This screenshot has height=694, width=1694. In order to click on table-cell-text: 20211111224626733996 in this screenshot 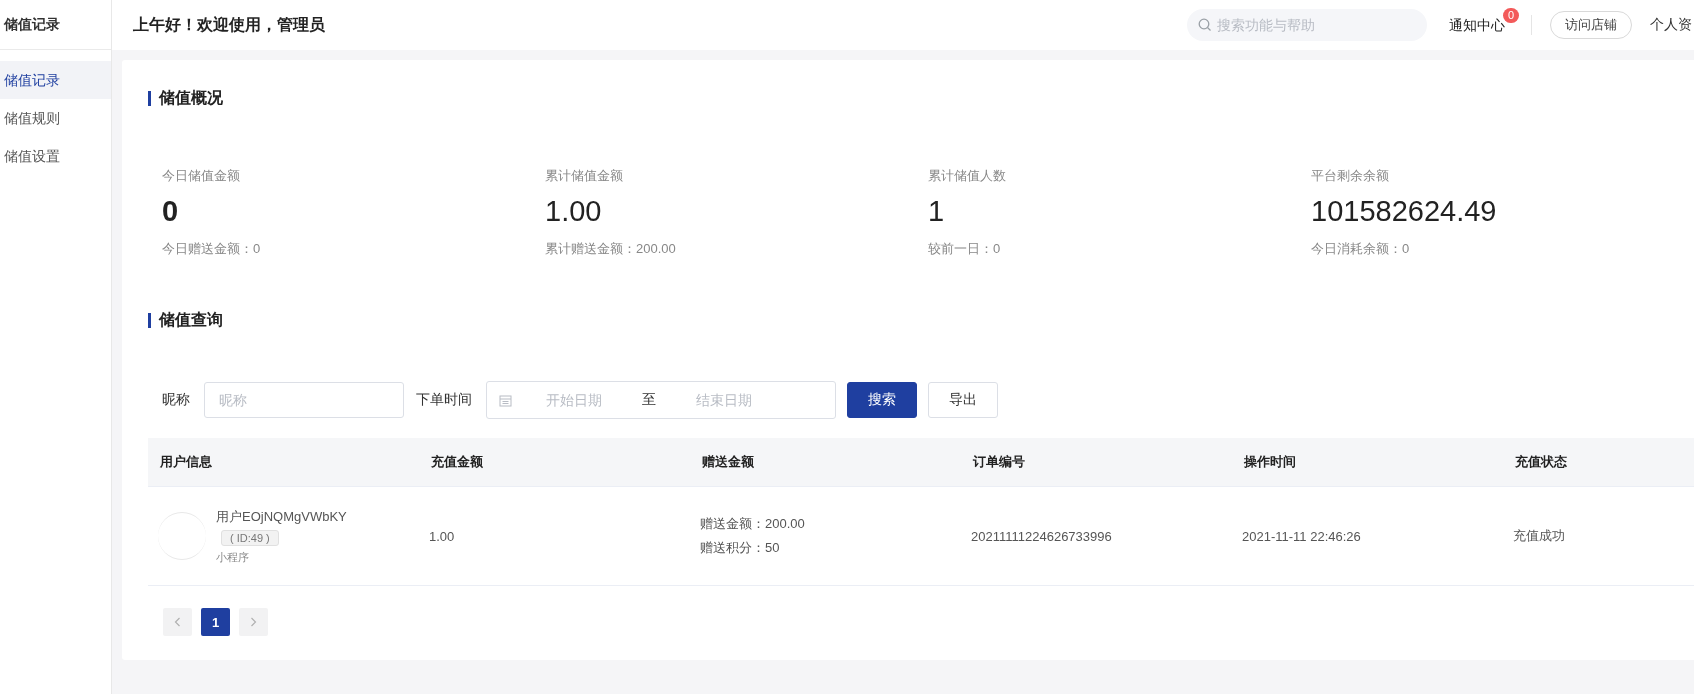, I will do `click(1042, 536)`.